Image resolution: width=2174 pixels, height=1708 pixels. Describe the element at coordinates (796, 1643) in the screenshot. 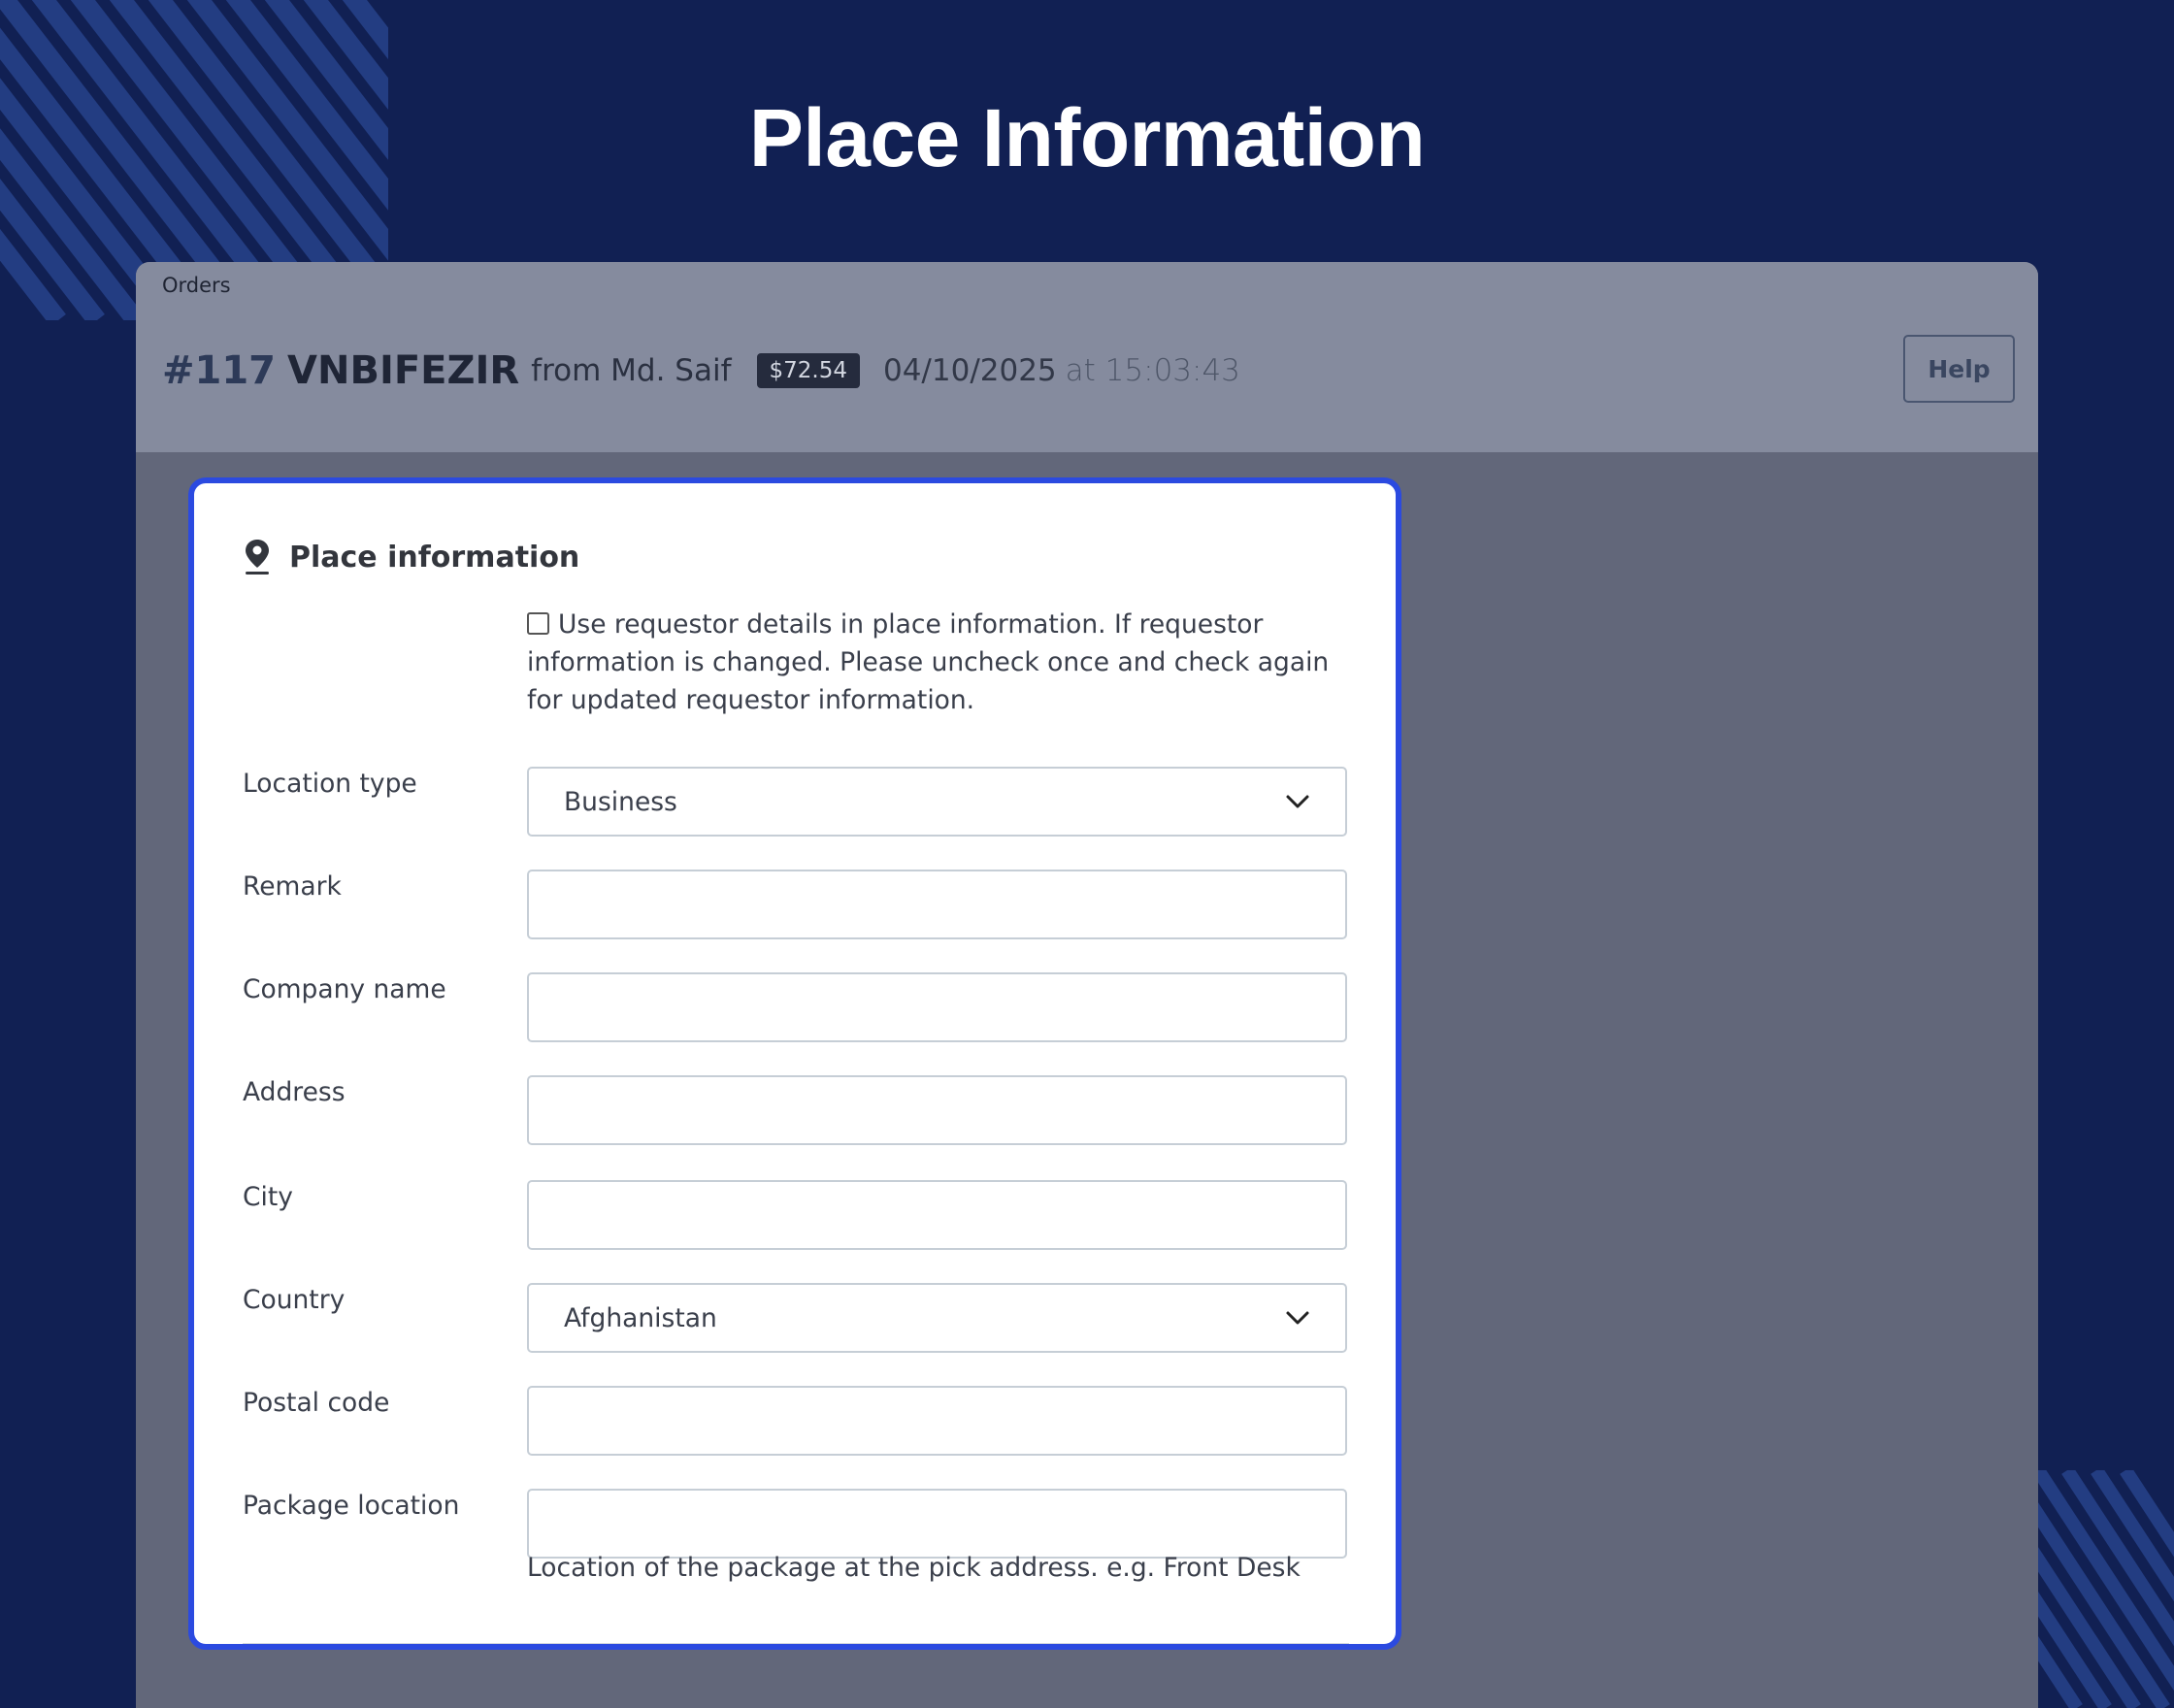

I see `divider` at that location.